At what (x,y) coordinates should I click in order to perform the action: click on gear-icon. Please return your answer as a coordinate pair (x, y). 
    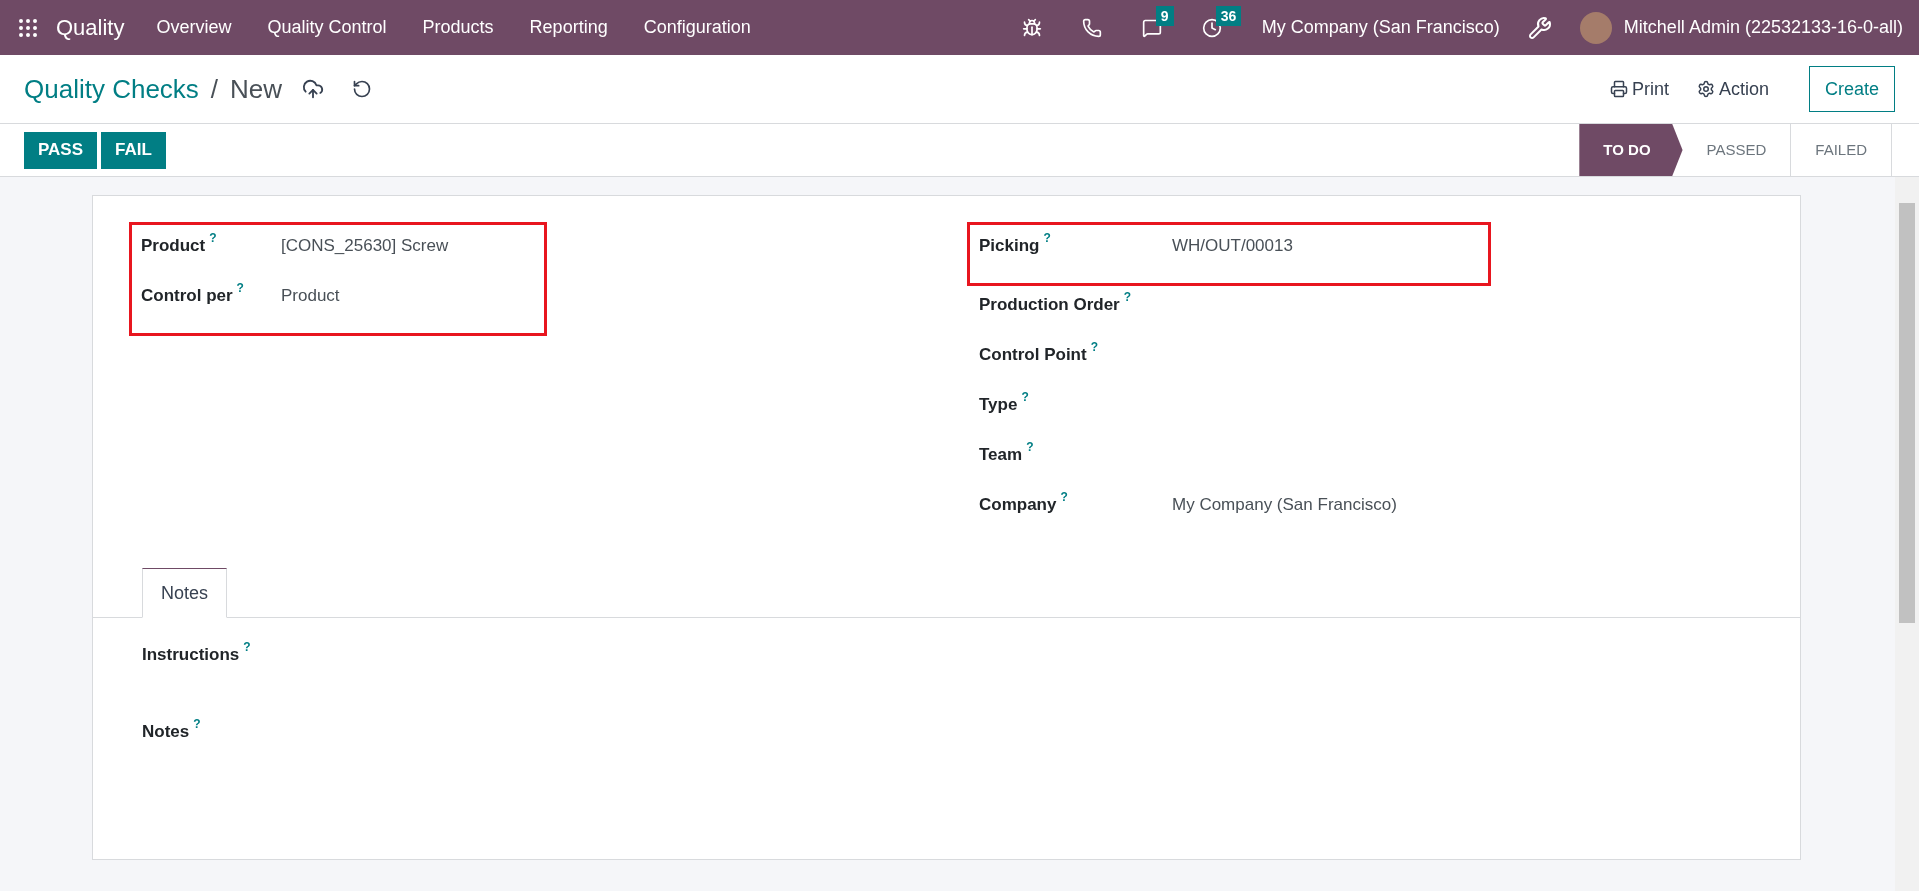
    Looking at the image, I should click on (1705, 89).